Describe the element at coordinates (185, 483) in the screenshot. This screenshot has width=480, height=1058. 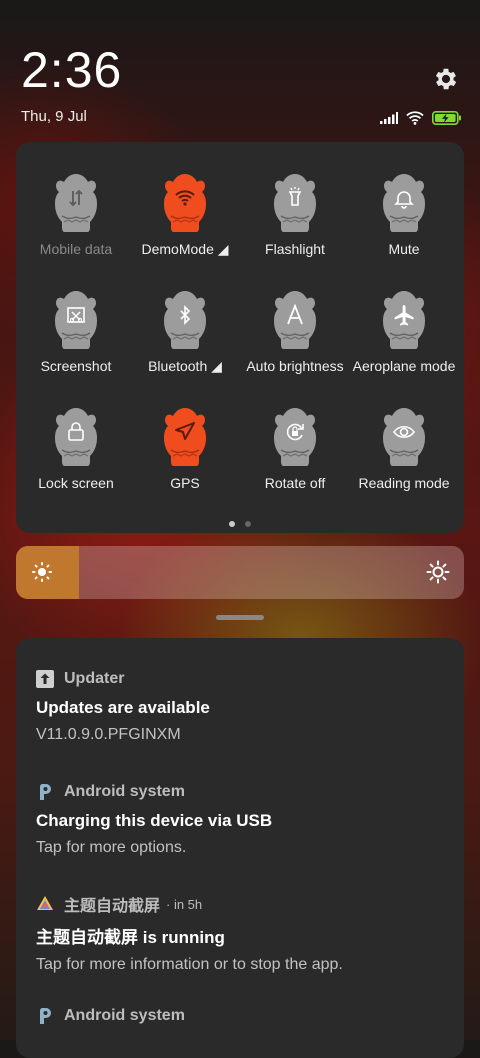
I see `quick-tile-label: GPS` at that location.